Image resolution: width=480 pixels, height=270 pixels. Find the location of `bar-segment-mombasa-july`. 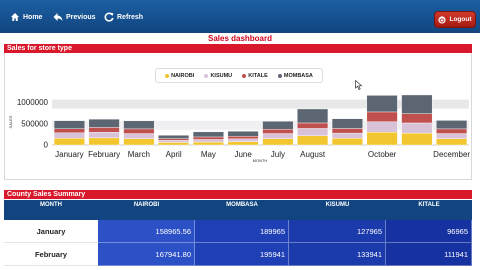

bar-segment-mombasa-july is located at coordinates (278, 125).